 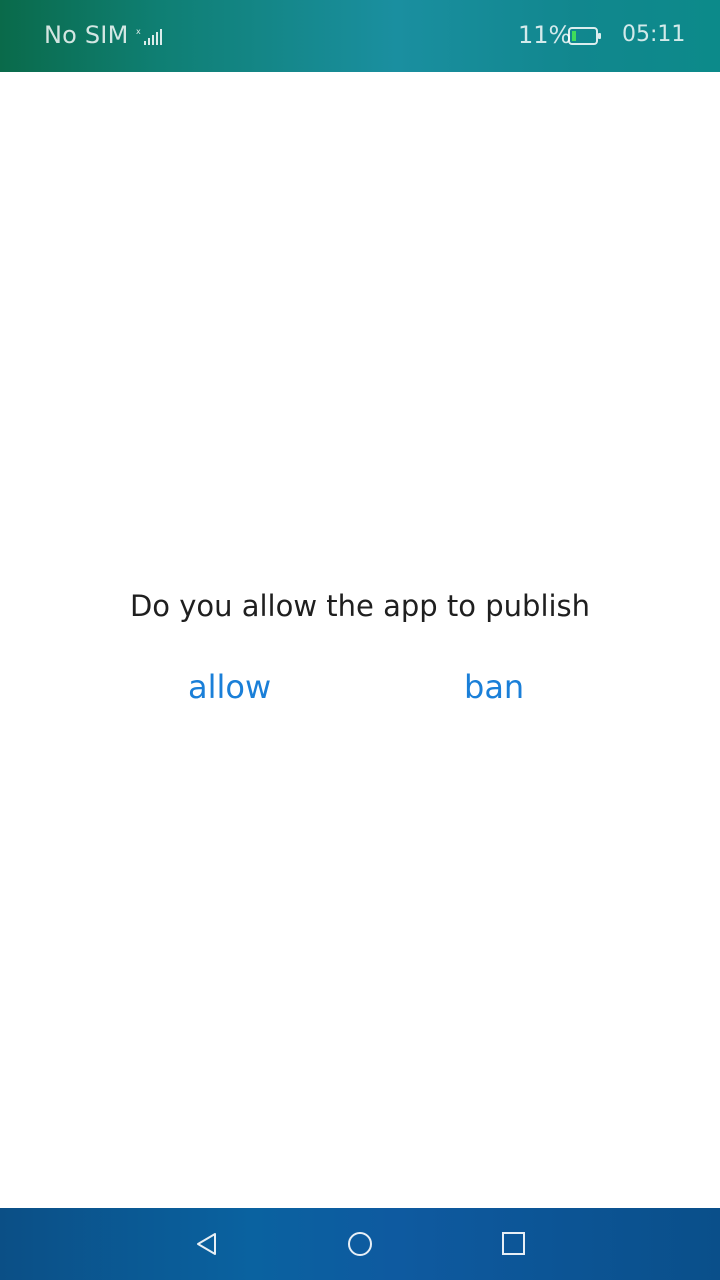 I want to click on battery-percentage: 11%, so click(x=545, y=35).